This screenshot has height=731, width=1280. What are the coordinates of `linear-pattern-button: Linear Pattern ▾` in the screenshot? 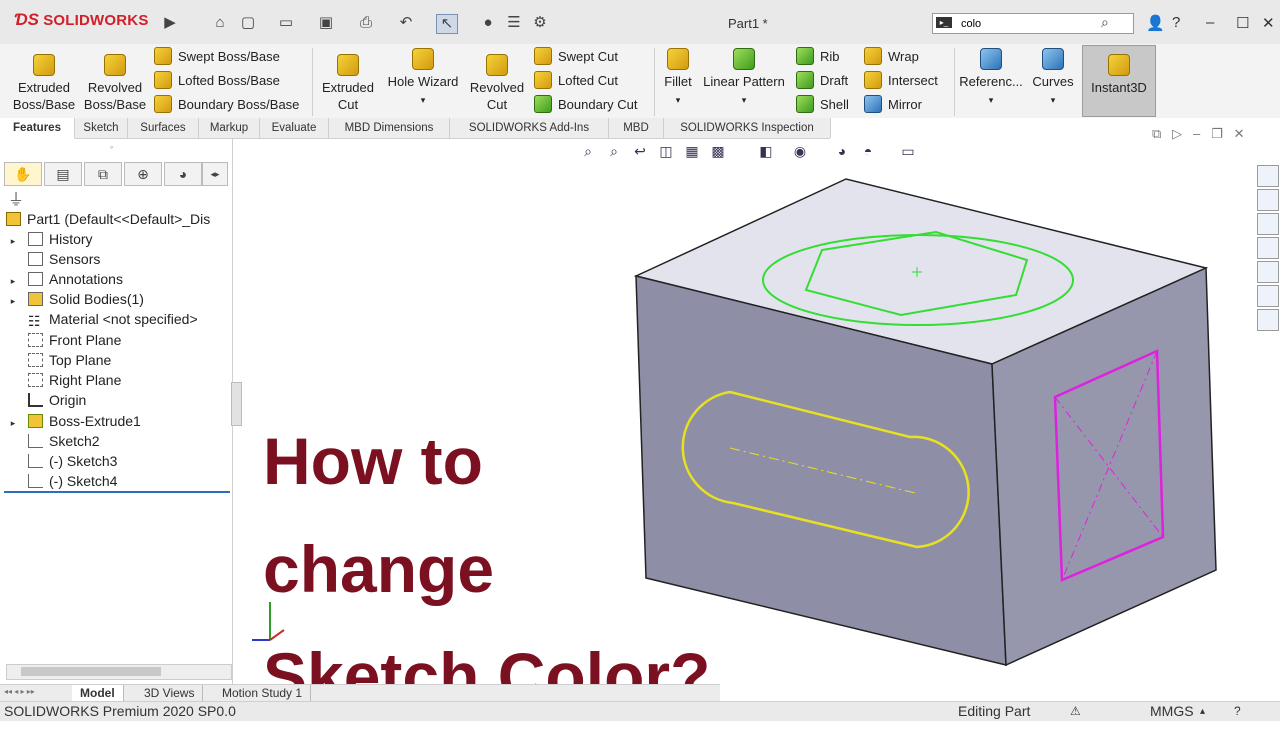 It's located at (744, 78).